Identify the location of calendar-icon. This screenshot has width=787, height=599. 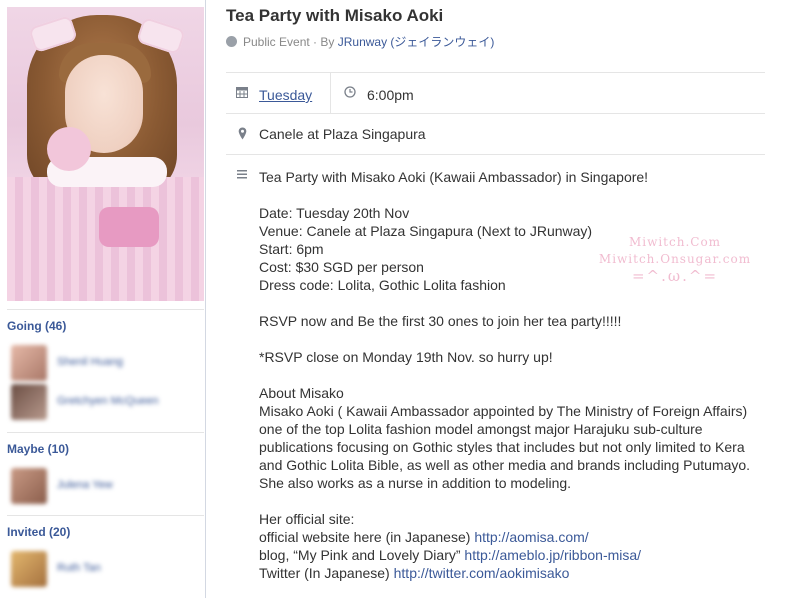
(242, 94).